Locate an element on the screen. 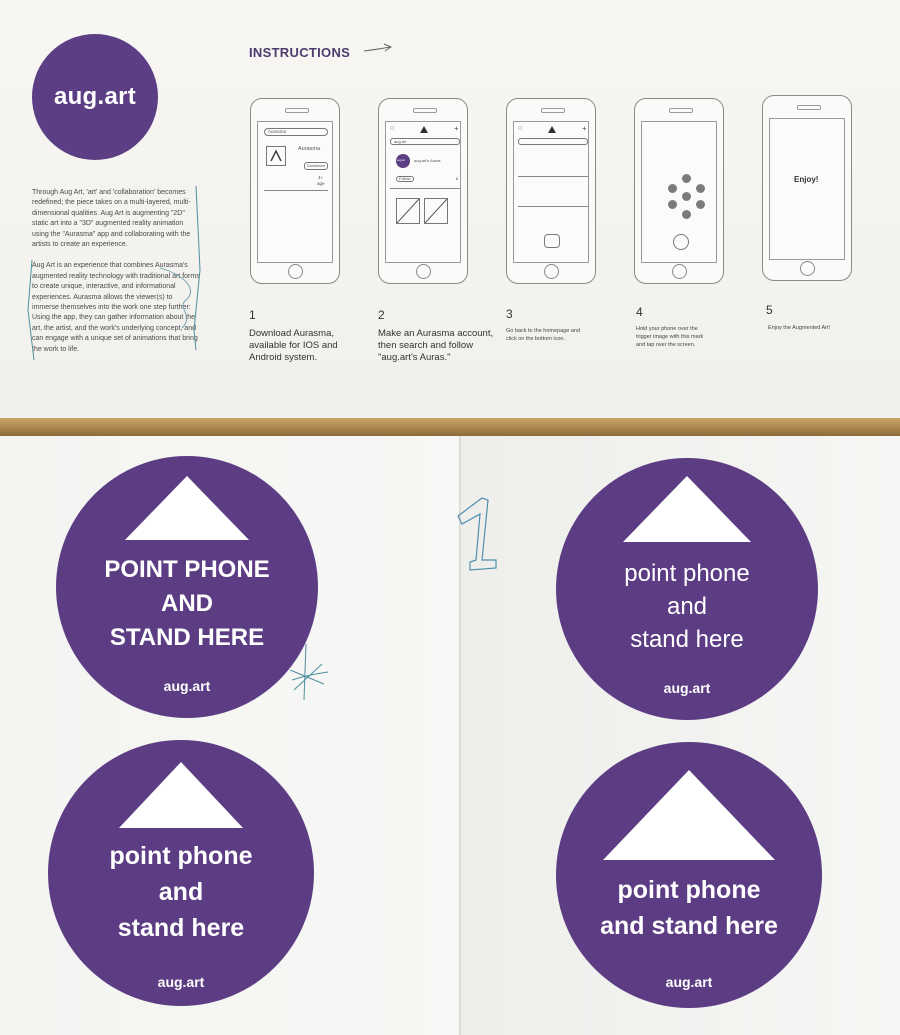 The height and width of the screenshot is (1035, 900). sticker-1-line-3: STAND HERE is located at coordinates (187, 637).